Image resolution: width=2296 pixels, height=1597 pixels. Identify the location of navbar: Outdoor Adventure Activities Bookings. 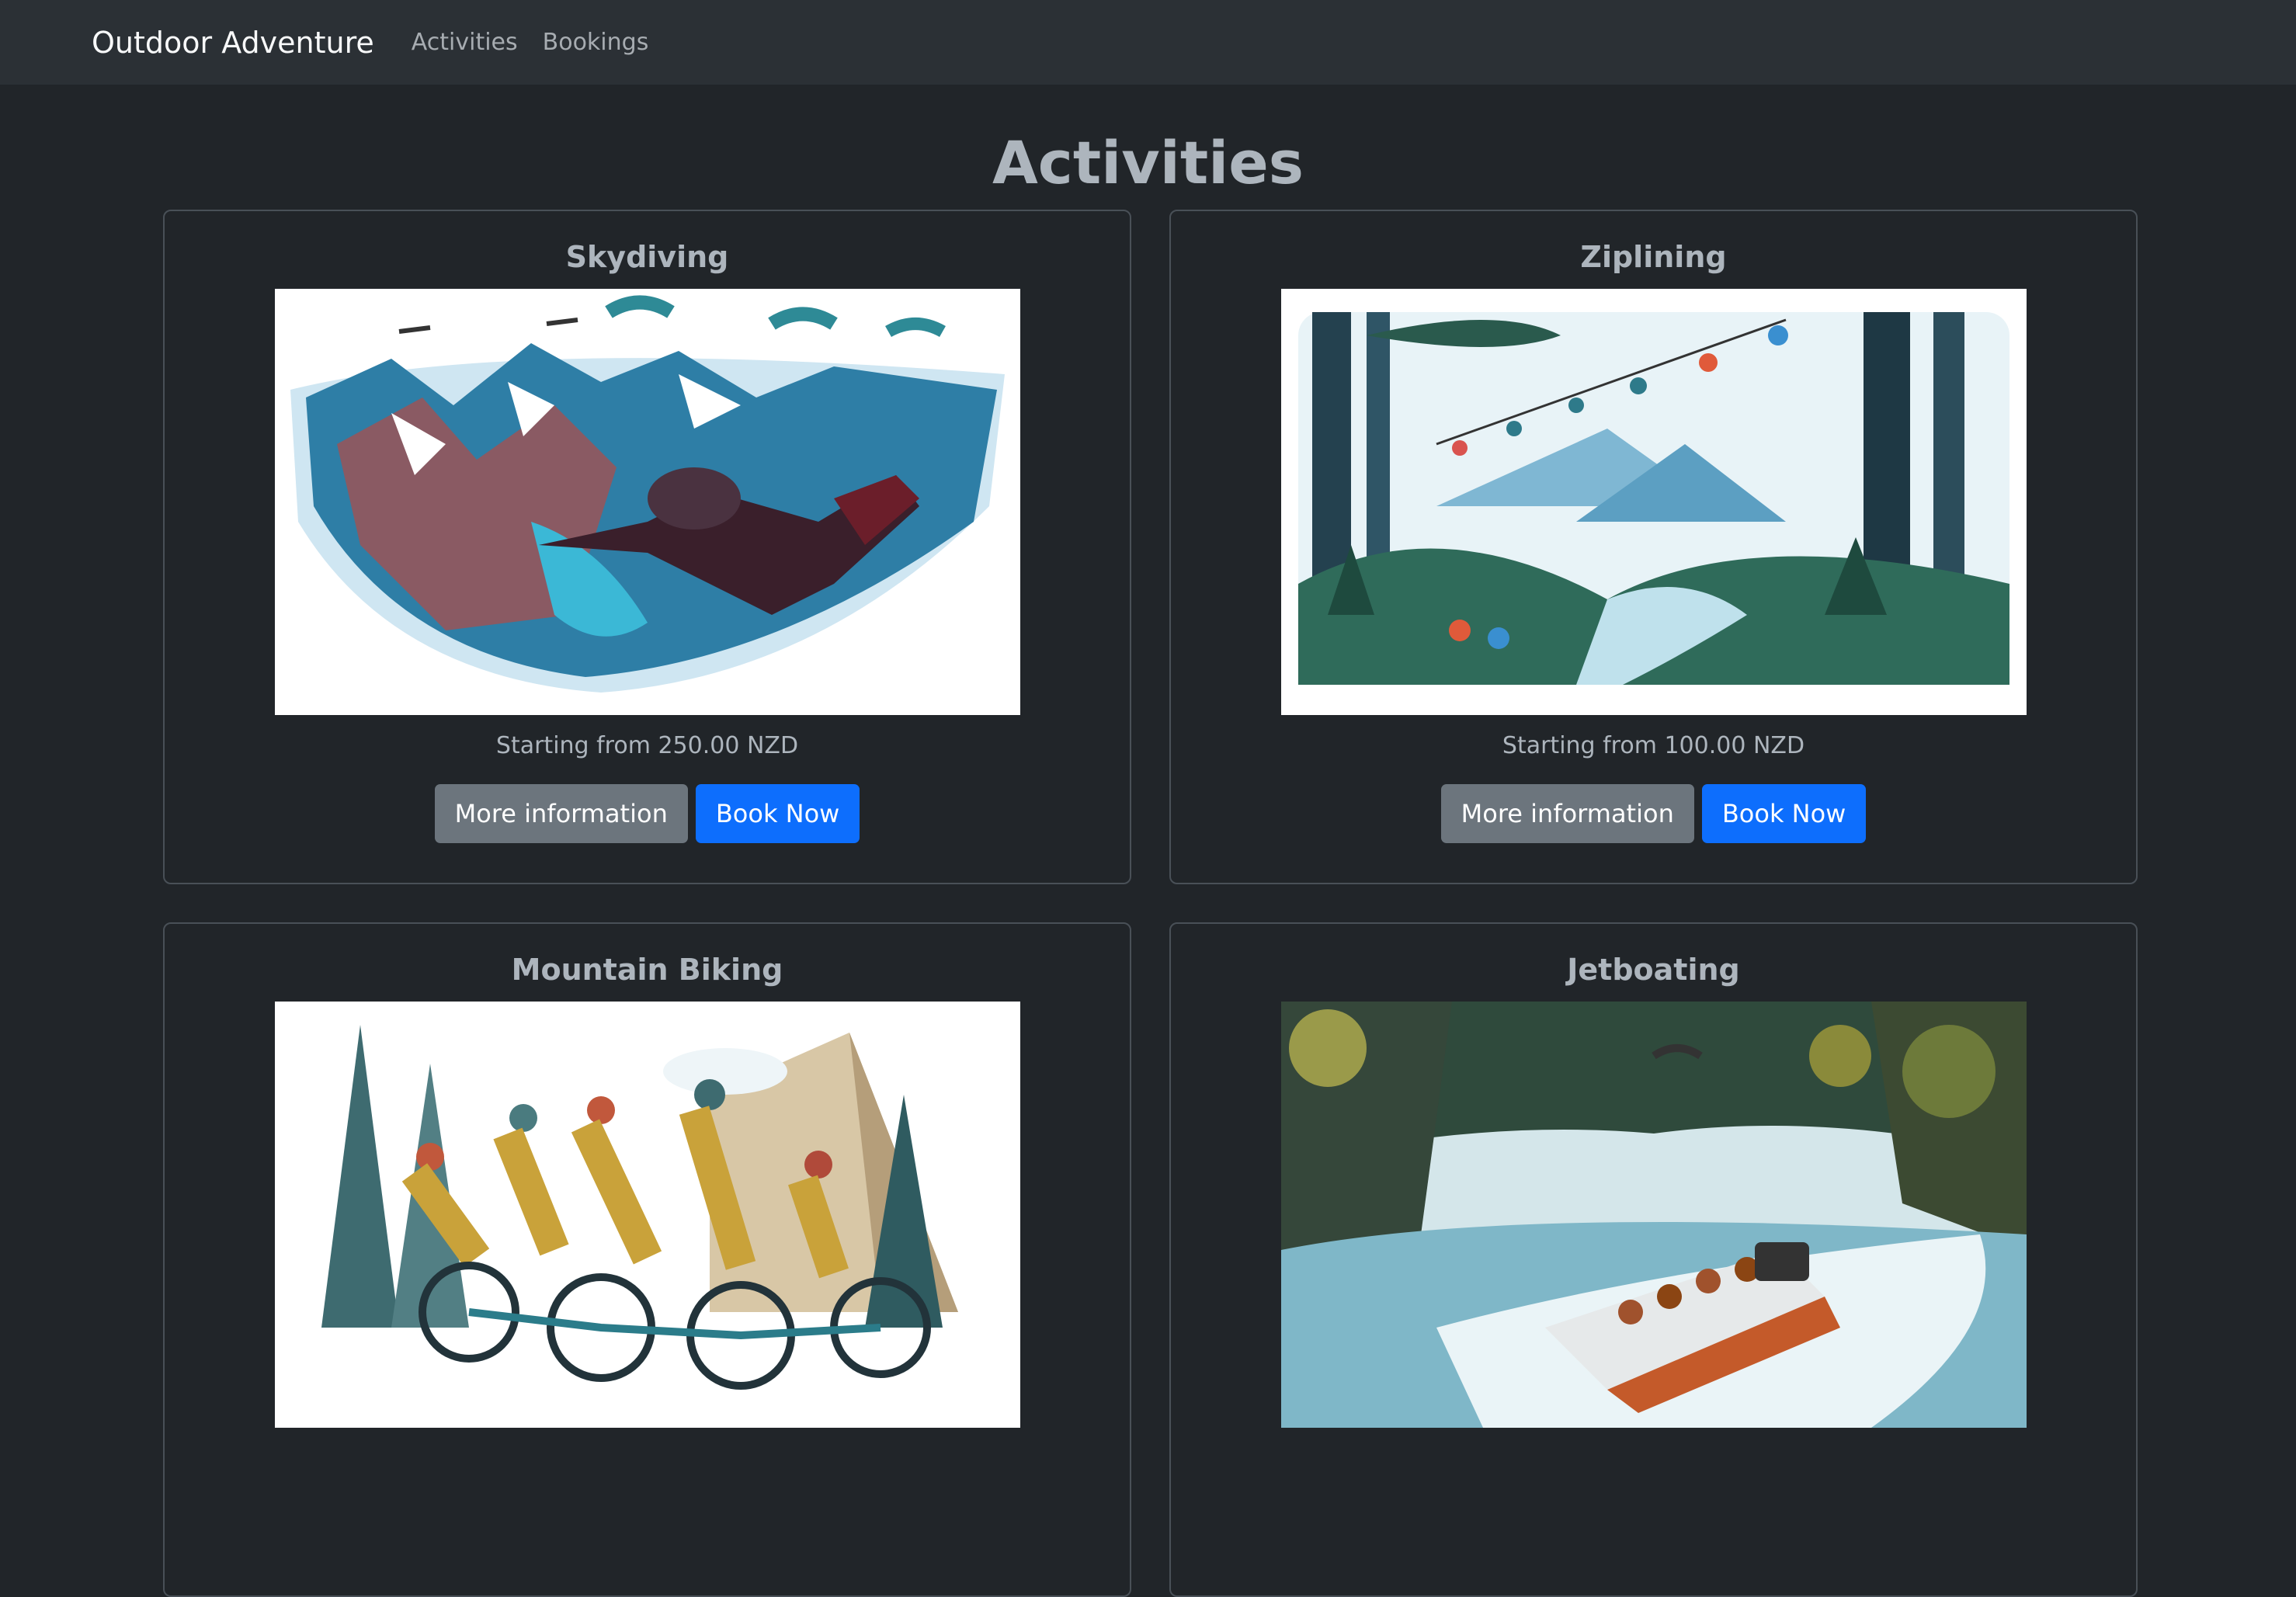
(1148, 42).